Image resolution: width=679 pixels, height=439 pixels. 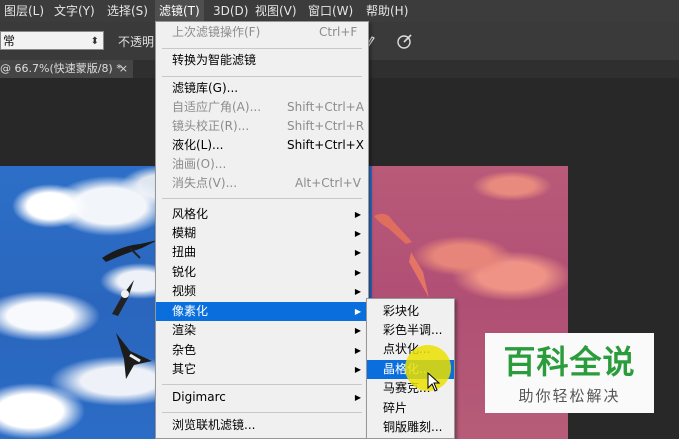 What do you see at coordinates (94, 41) in the screenshot?
I see `select-arrow-icon: ⬍` at bounding box center [94, 41].